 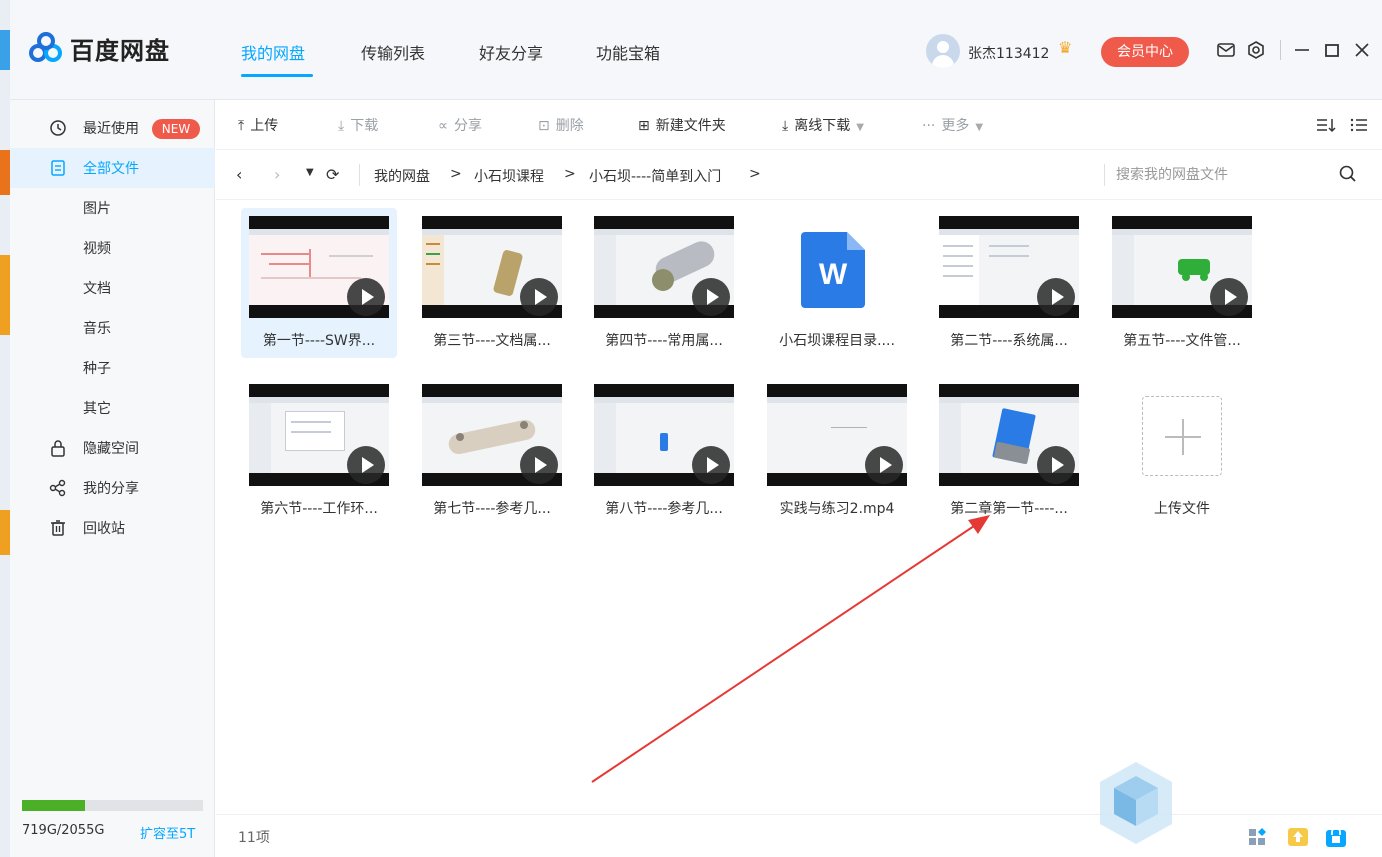 What do you see at coordinates (97, 249) in the screenshot?
I see `sidebar-item-label: 视频` at bounding box center [97, 249].